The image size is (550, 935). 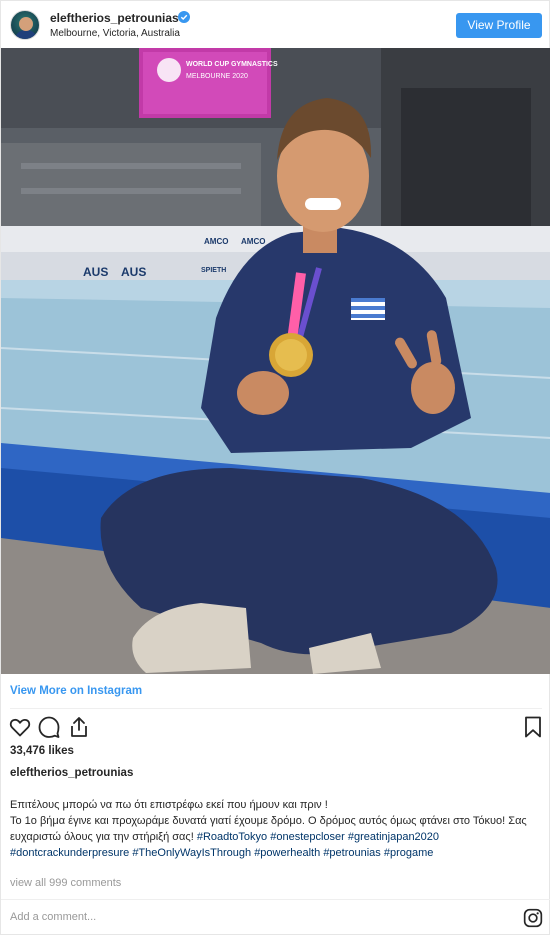 I want to click on verified-badge-icon, so click(x=184, y=17).